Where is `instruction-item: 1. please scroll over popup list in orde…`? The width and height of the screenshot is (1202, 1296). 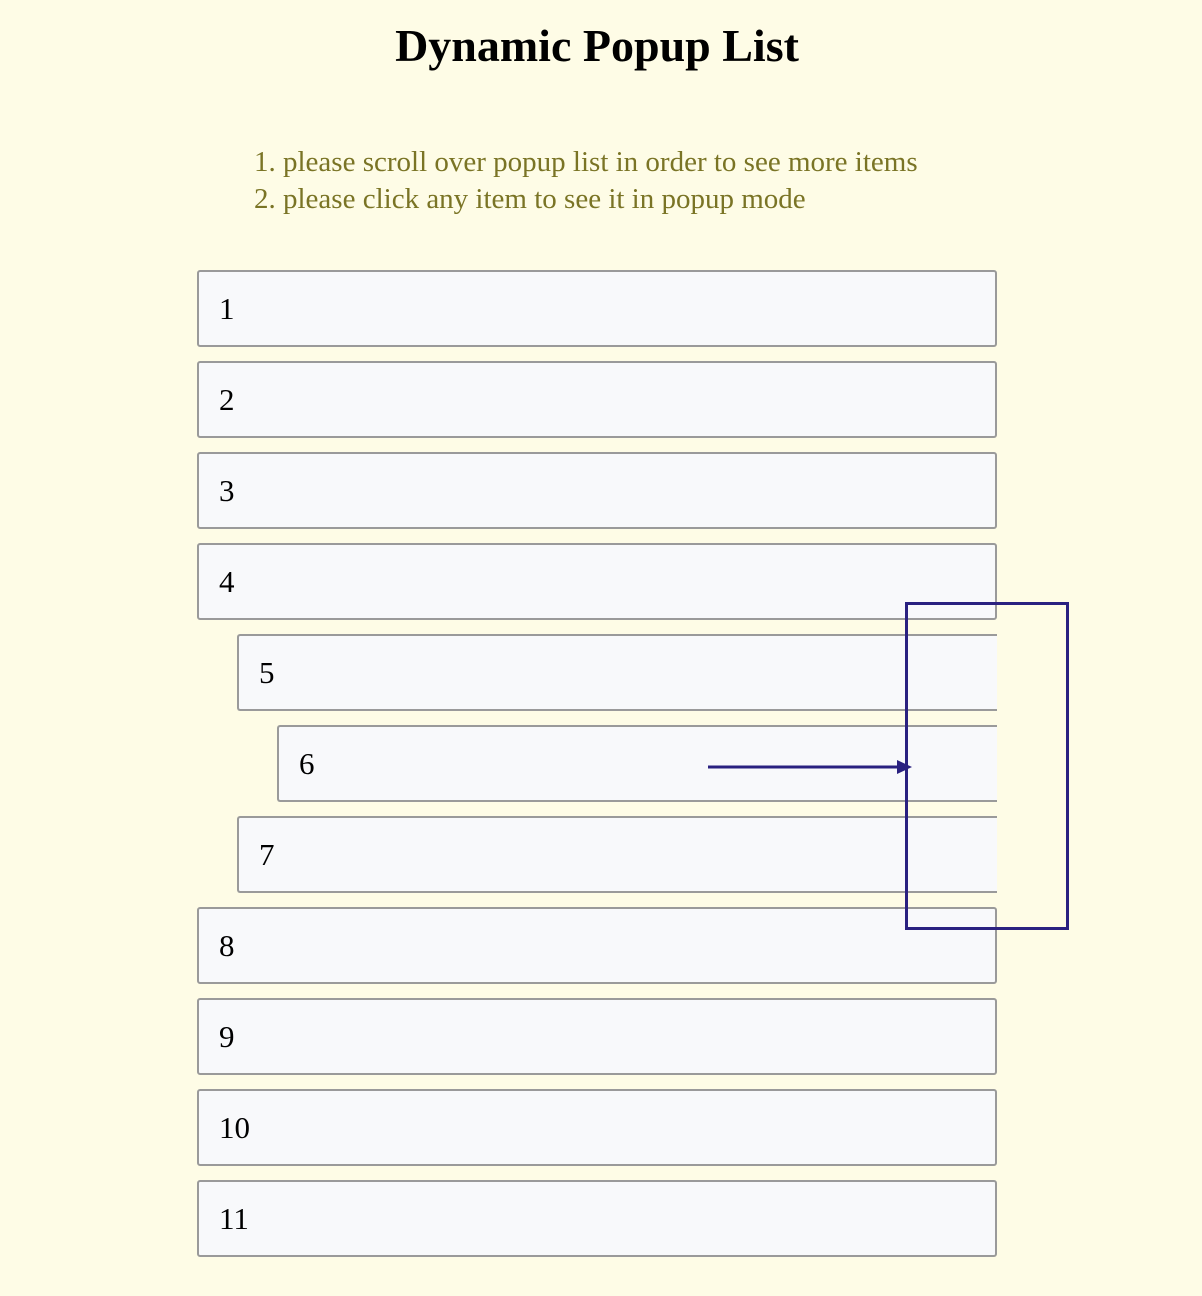 instruction-item: 1. please scroll over popup list in orde… is located at coordinates (586, 162).